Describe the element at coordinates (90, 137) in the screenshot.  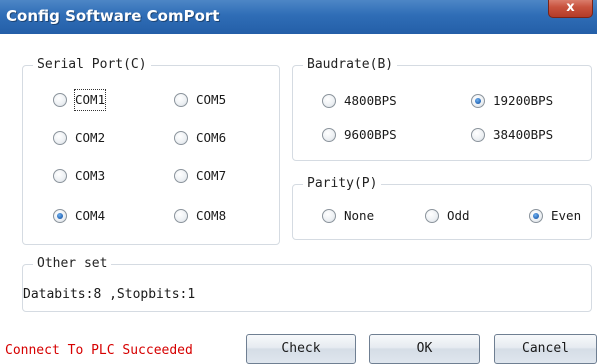
I see `radio-label: COM2` at that location.